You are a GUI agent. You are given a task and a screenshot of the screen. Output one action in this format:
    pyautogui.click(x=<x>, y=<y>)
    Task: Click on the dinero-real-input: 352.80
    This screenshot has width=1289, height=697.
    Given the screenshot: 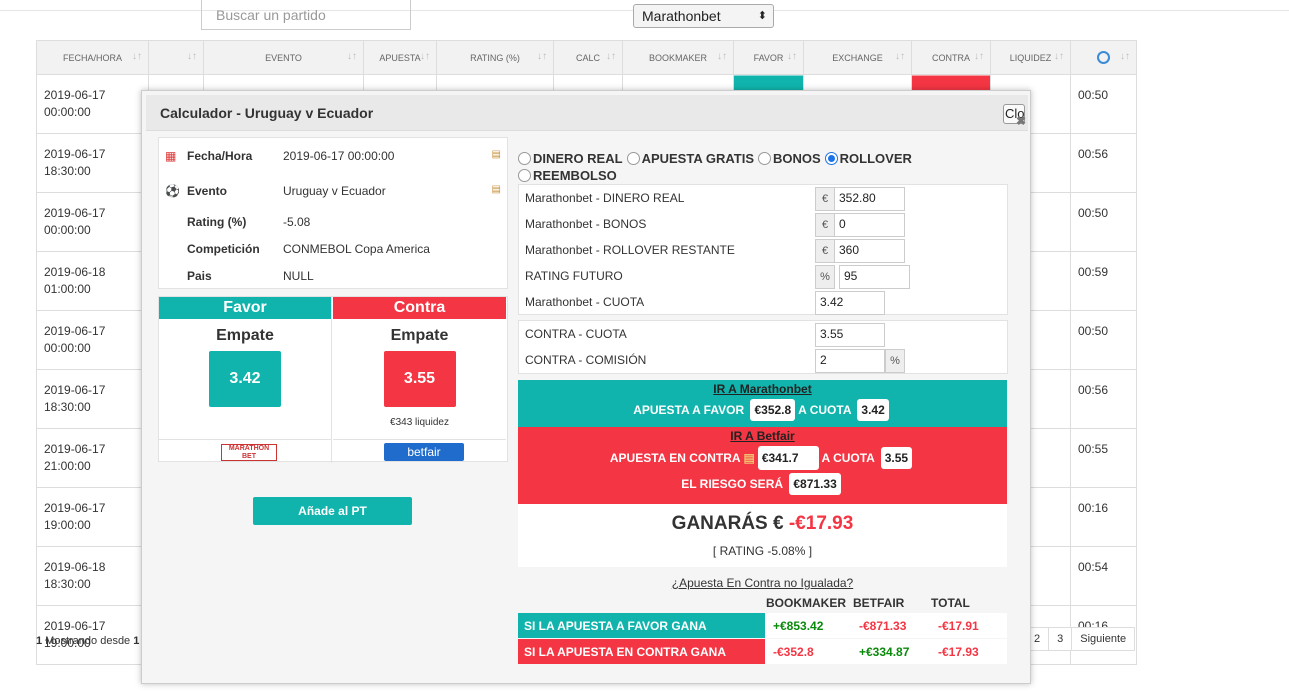 What is the action you would take?
    pyautogui.click(x=869, y=199)
    